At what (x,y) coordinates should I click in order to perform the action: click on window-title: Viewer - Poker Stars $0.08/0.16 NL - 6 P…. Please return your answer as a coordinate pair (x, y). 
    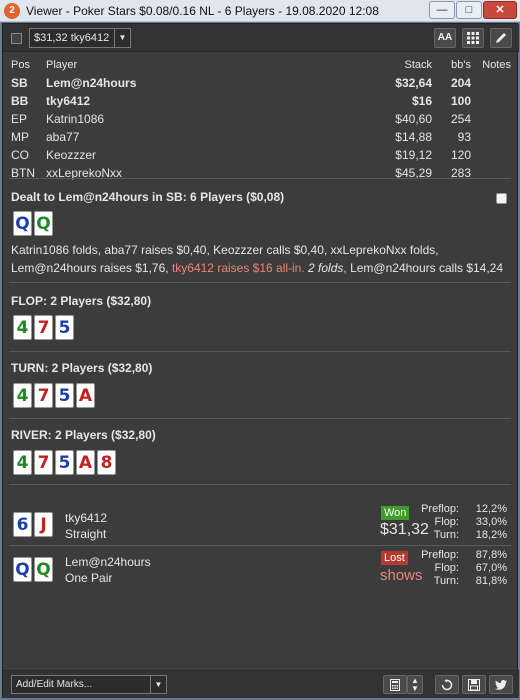
    Looking at the image, I should click on (202, 11).